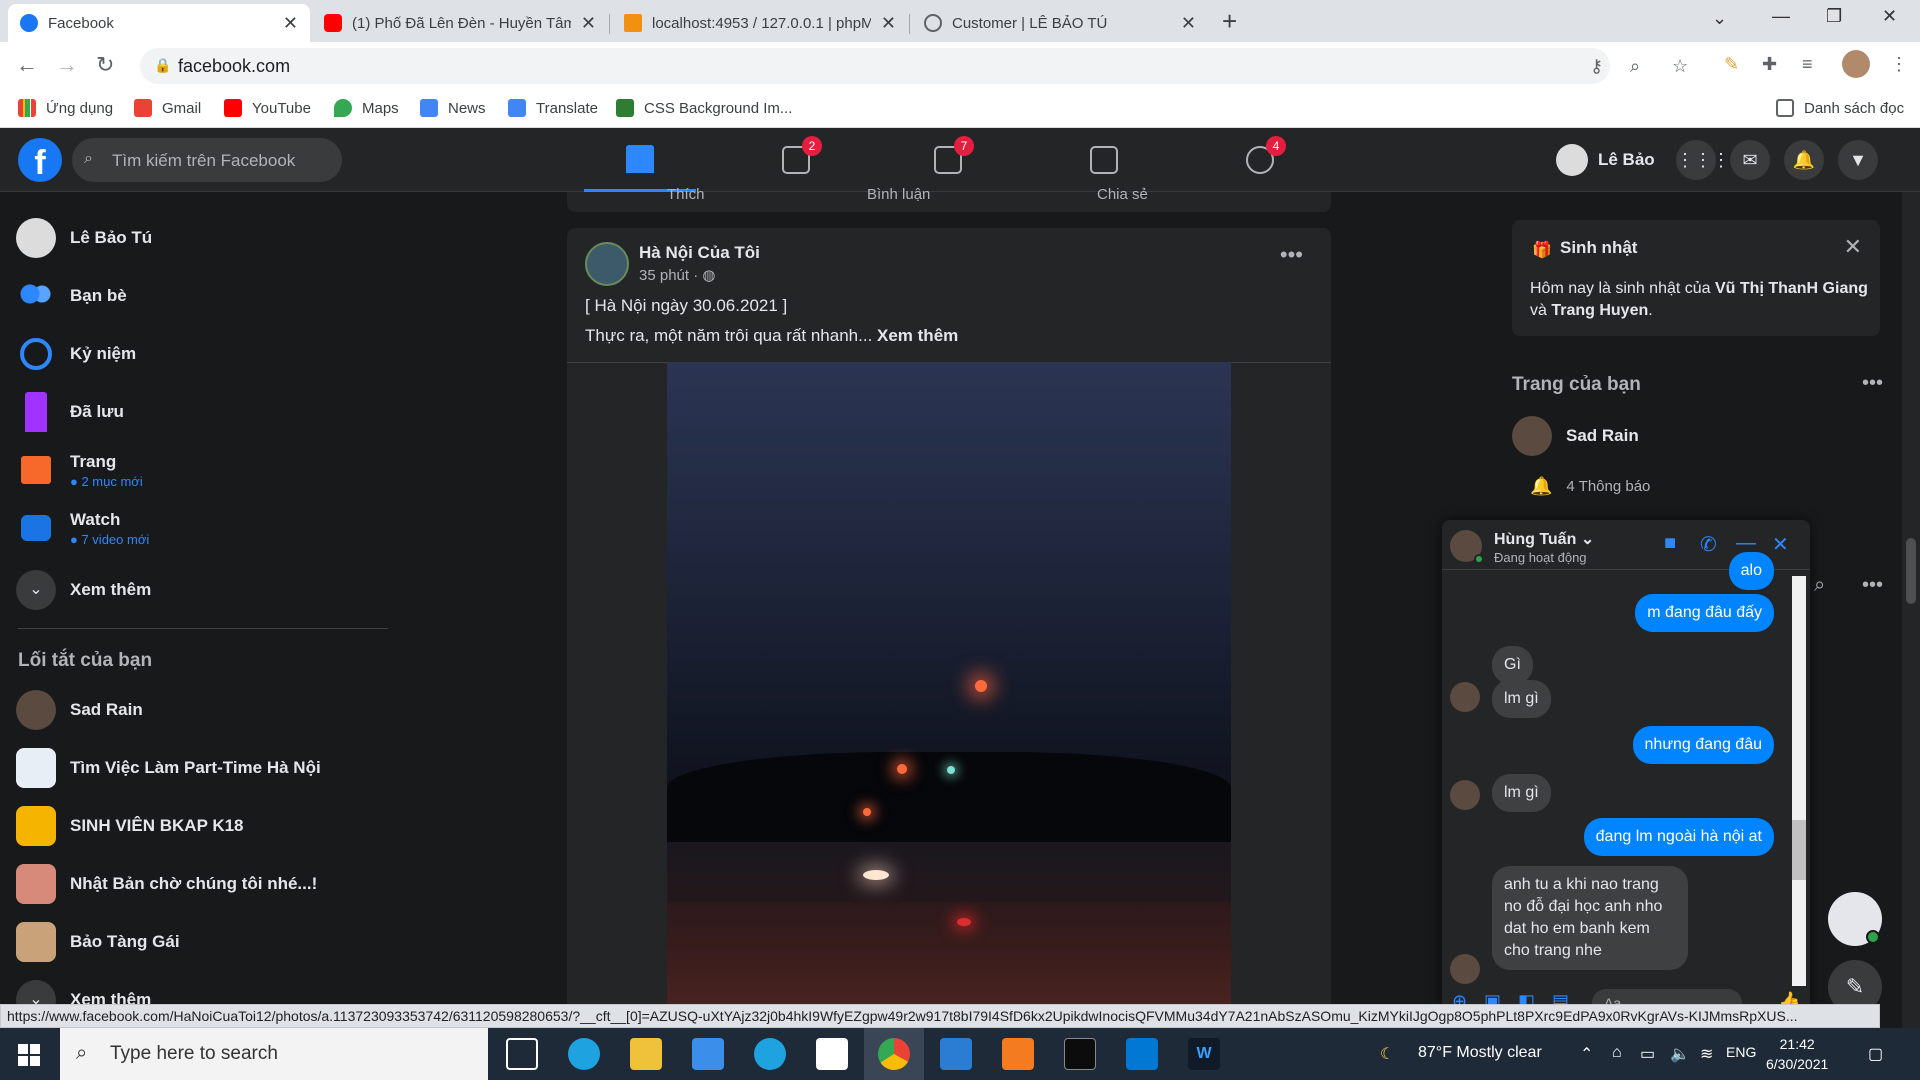 This screenshot has height=1080, width=1920. Describe the element at coordinates (1807, 64) in the screenshot. I see `media-icon: ≡` at that location.